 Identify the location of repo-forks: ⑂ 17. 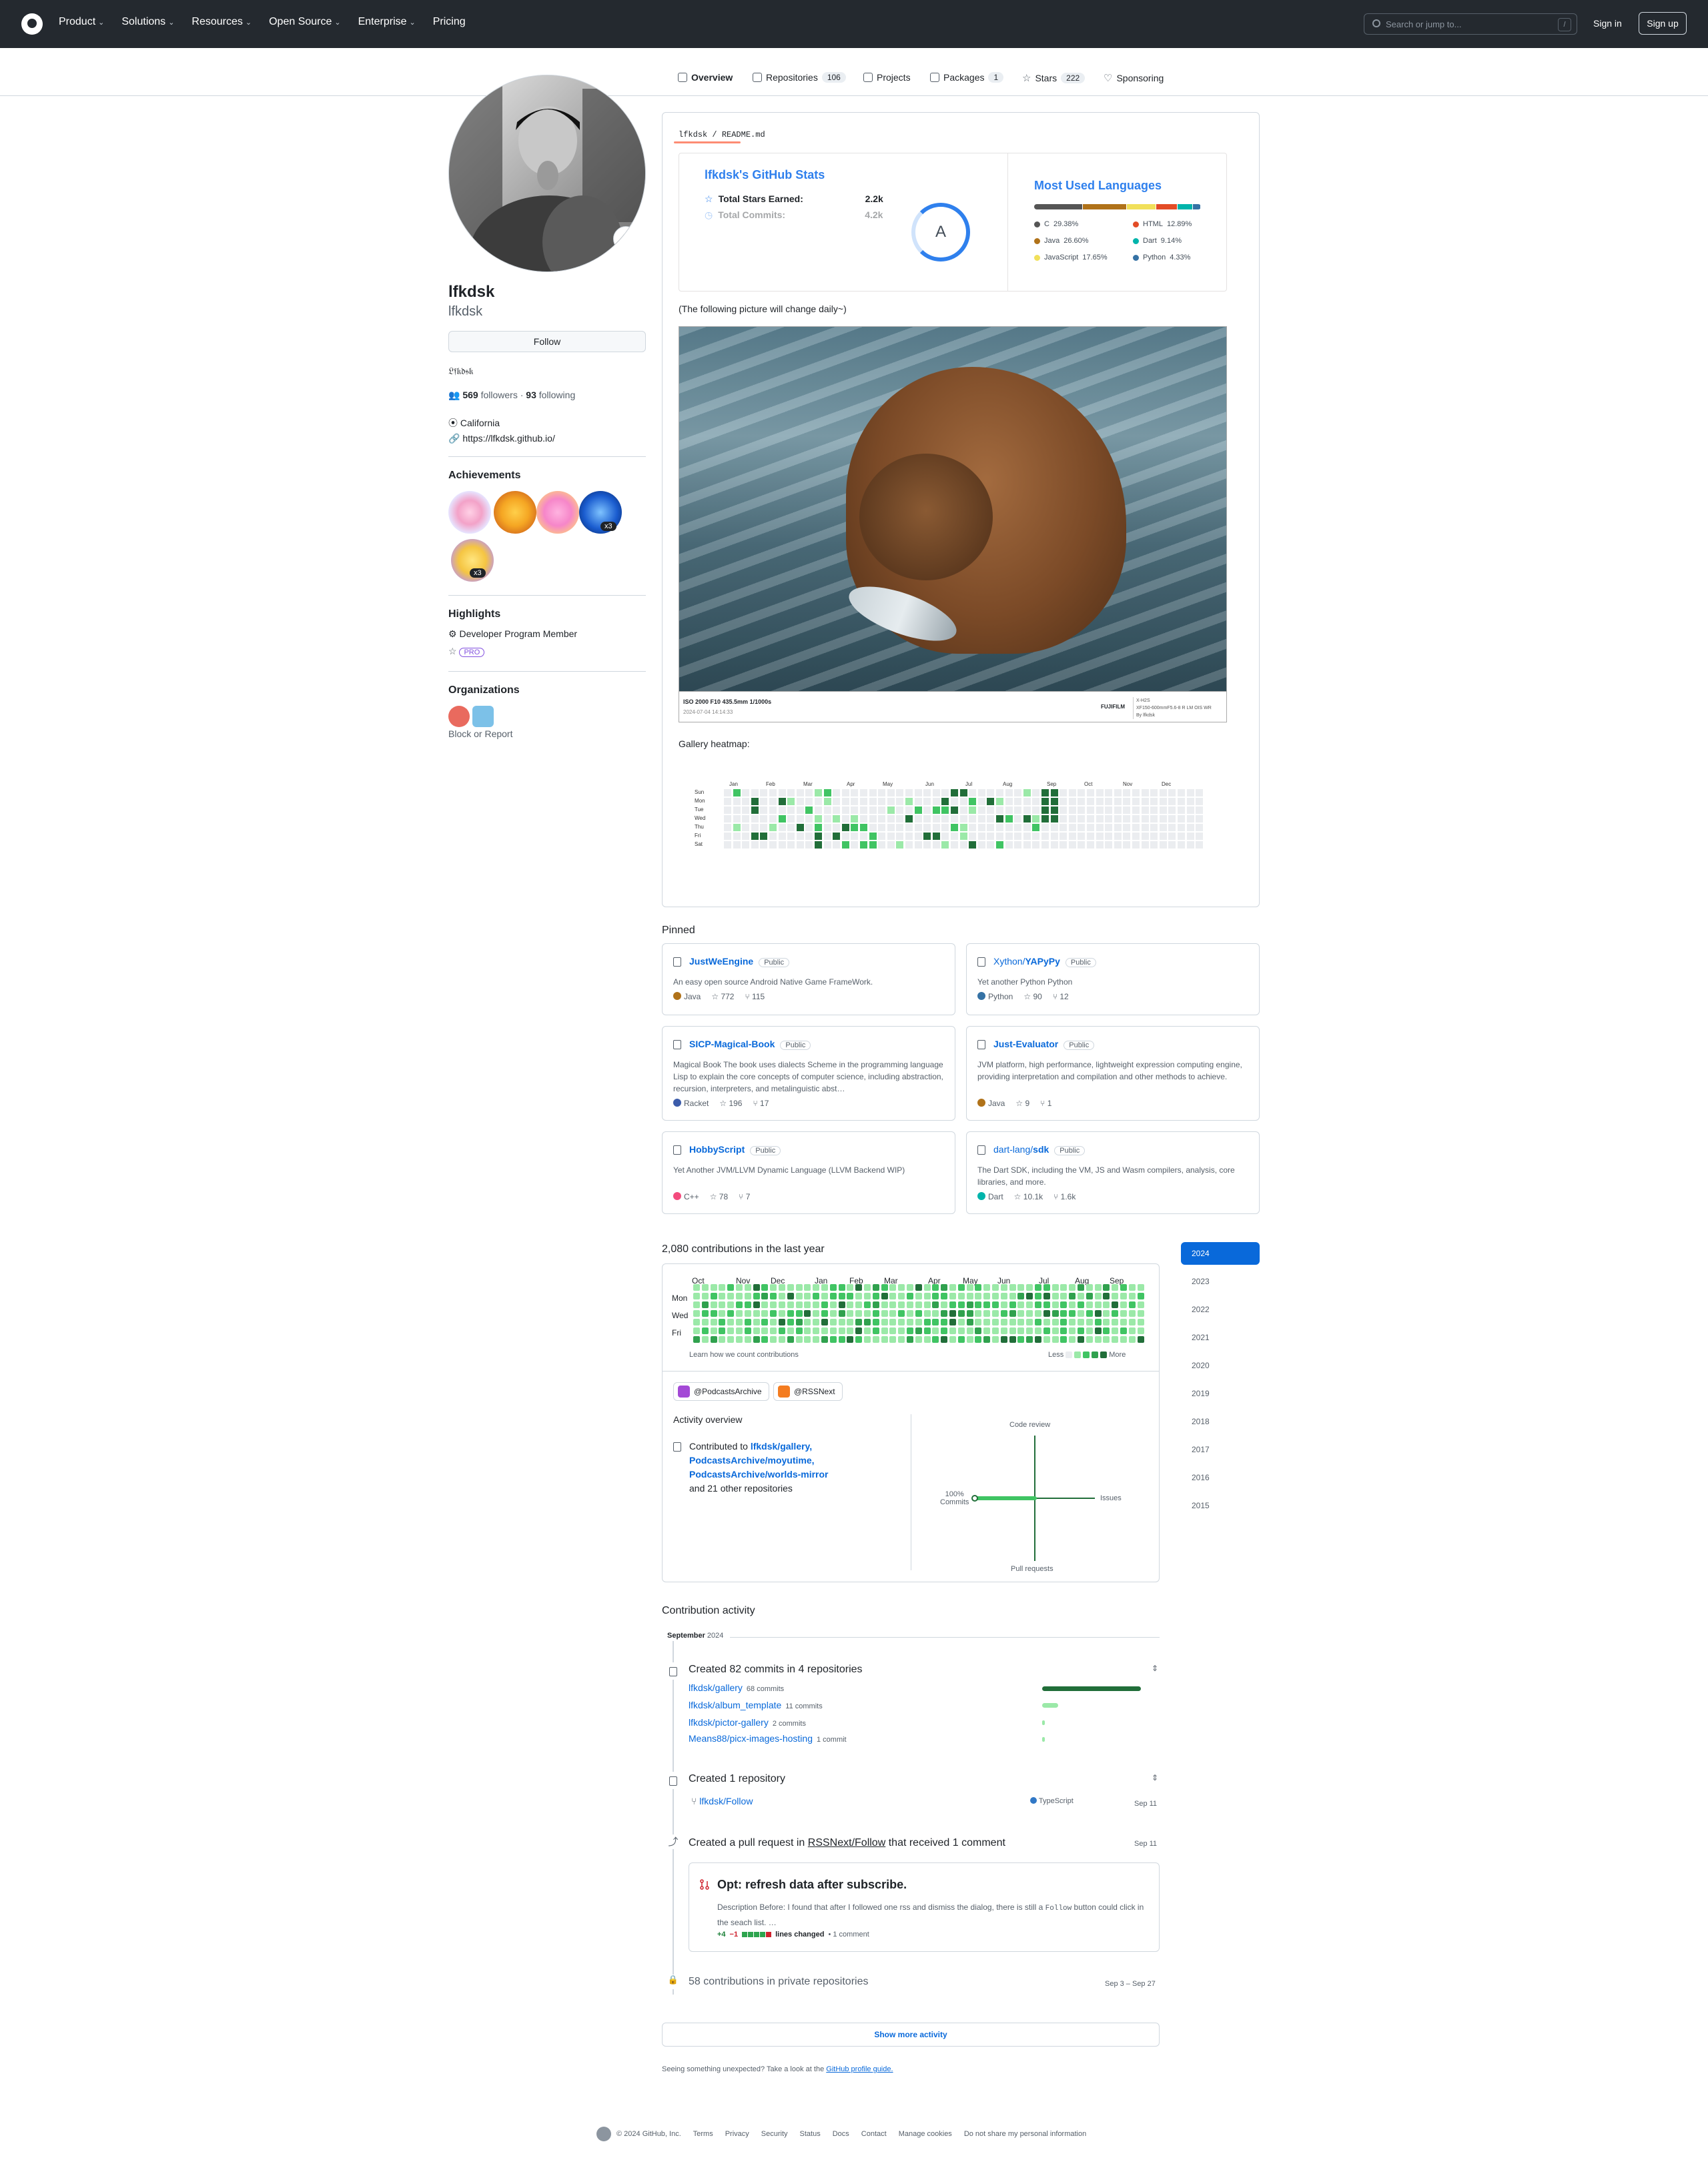
(761, 1103).